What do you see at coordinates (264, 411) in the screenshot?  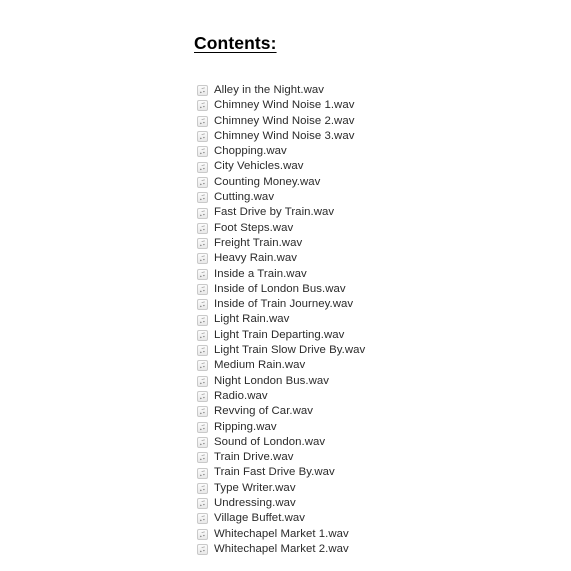 I see `file-list-item-label: Revving of Car.wav` at bounding box center [264, 411].